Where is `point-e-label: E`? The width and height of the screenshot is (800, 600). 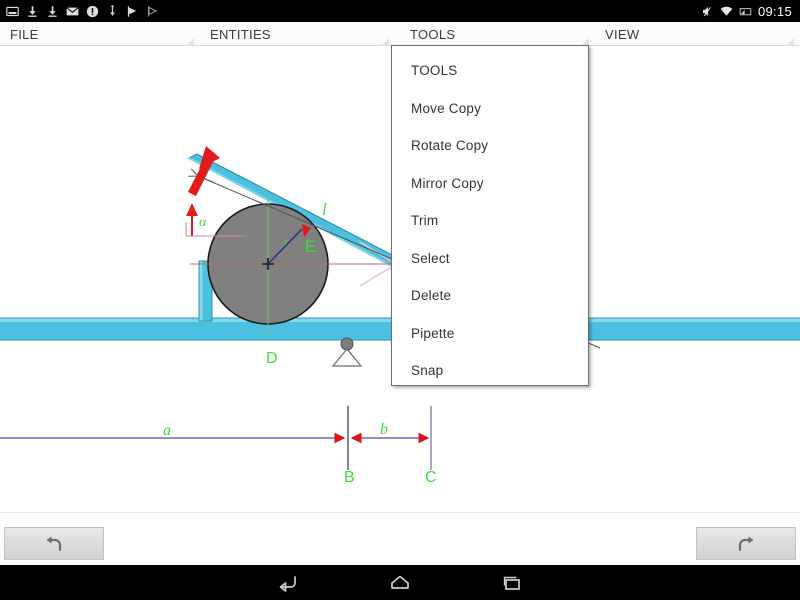 point-e-label: E is located at coordinates (310, 246).